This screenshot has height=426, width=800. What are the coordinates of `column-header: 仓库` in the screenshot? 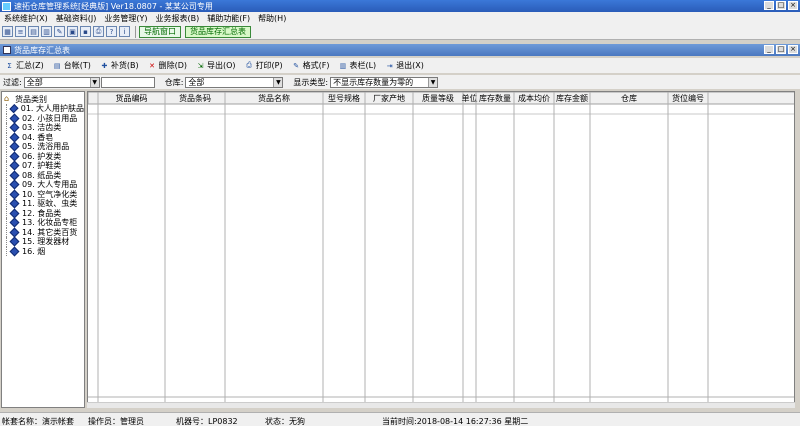 It's located at (629, 98).